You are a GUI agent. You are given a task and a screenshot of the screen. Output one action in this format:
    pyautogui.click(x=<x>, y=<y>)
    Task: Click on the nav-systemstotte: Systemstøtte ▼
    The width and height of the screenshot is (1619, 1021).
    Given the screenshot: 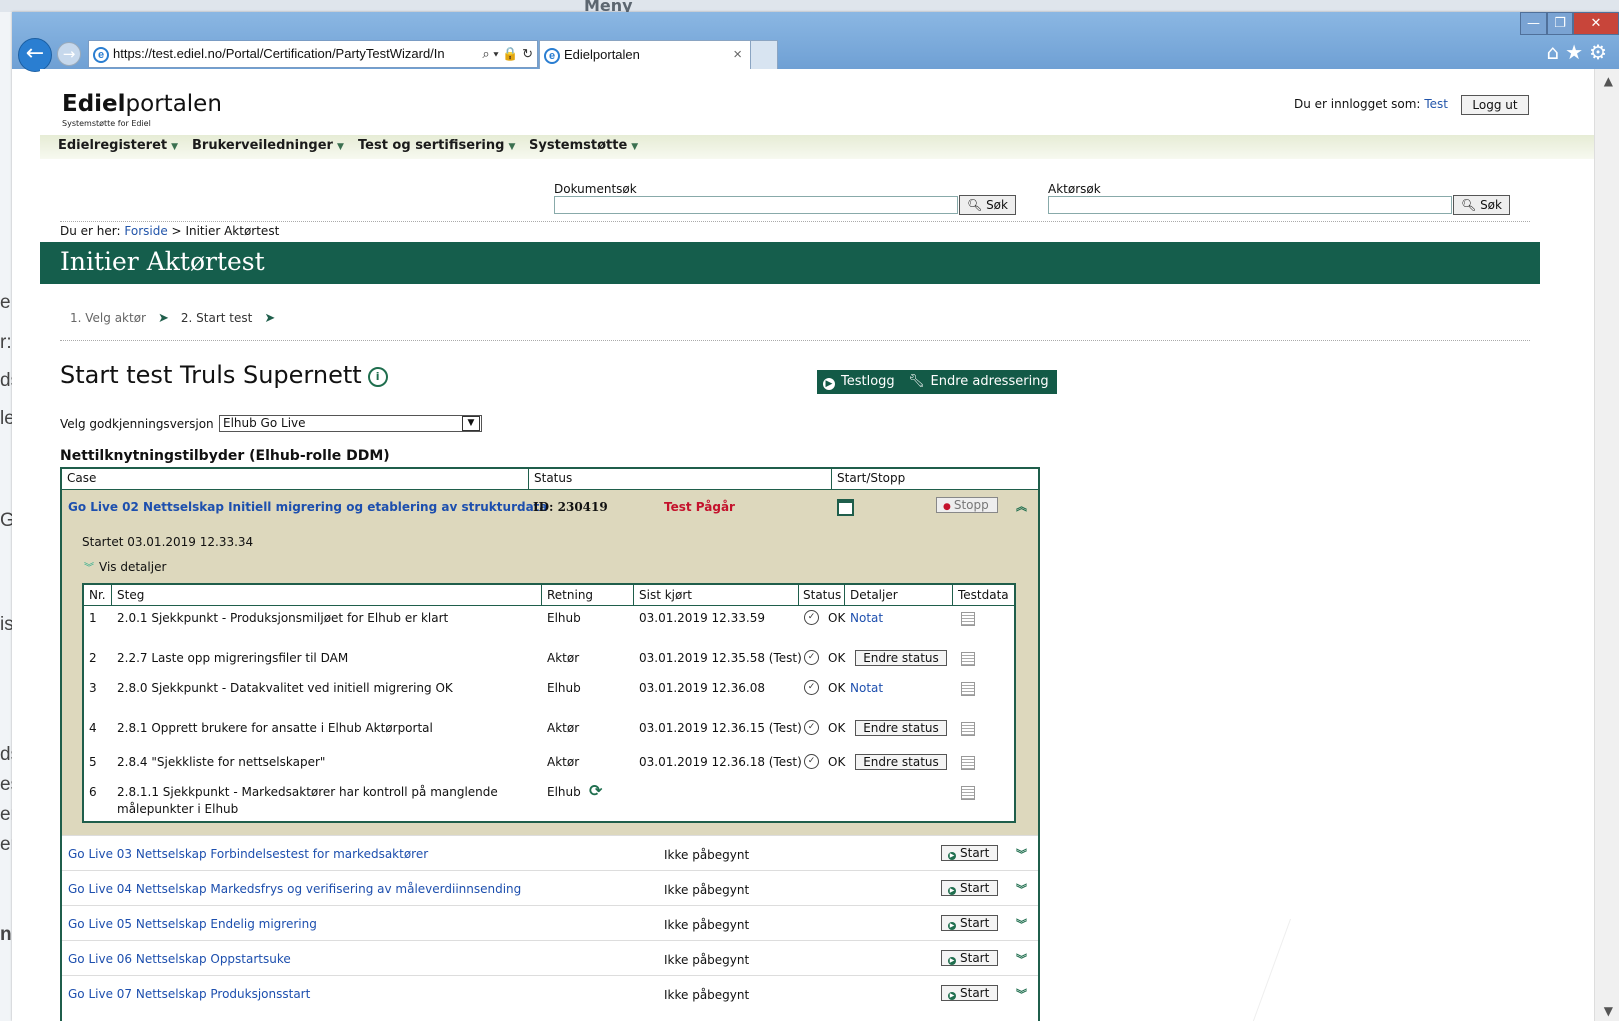 What is the action you would take?
    pyautogui.click(x=583, y=145)
    